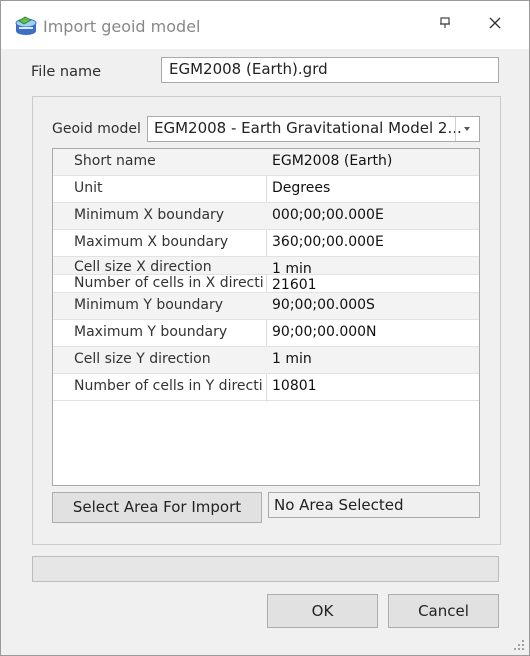 This screenshot has height=656, width=530. Describe the element at coordinates (149, 305) in the screenshot. I see `property-name: Minimum Y boundary` at that location.